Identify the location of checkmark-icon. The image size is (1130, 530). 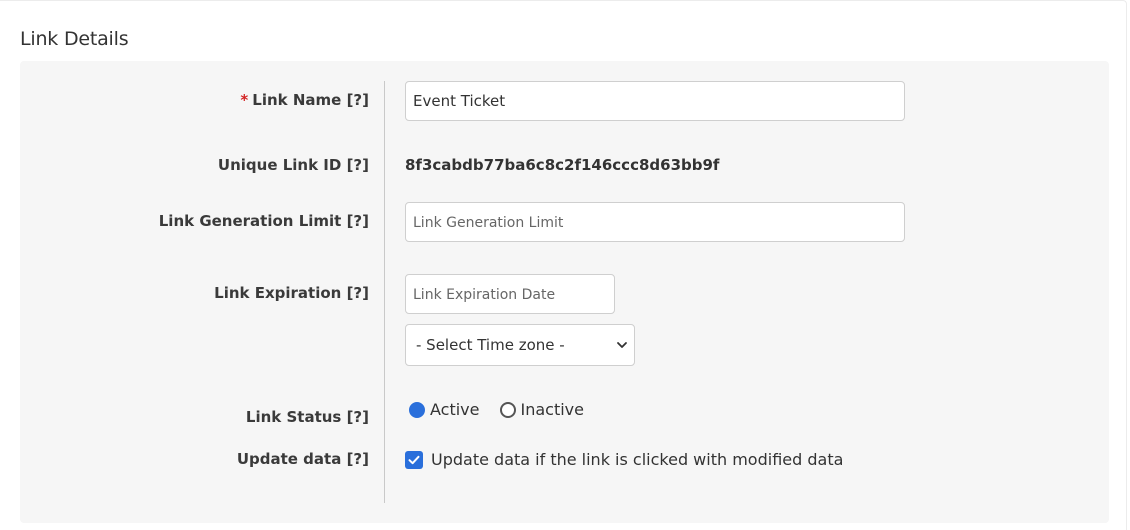
(414, 459).